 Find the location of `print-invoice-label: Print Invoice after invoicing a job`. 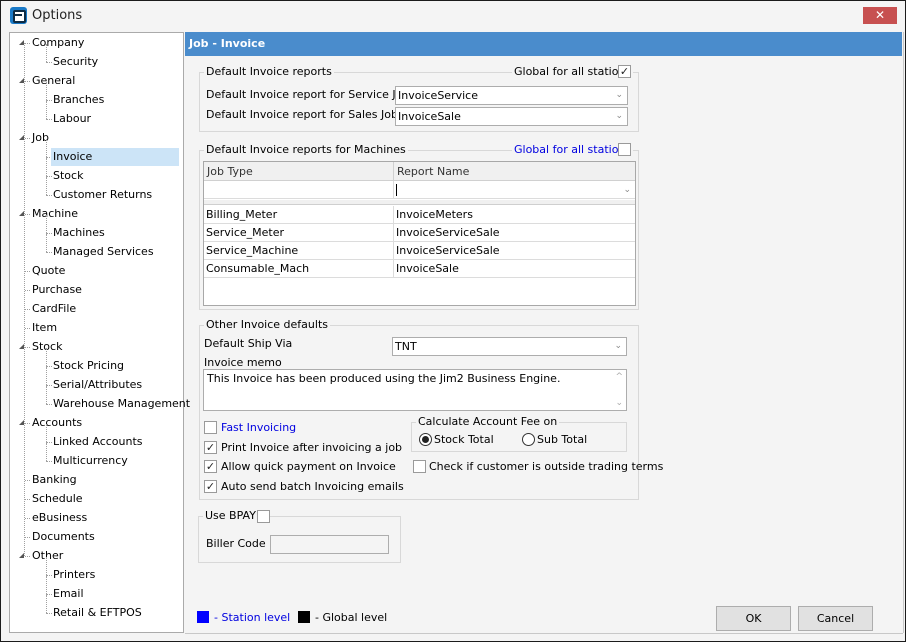

print-invoice-label: Print Invoice after invoicing a job is located at coordinates (311, 447).